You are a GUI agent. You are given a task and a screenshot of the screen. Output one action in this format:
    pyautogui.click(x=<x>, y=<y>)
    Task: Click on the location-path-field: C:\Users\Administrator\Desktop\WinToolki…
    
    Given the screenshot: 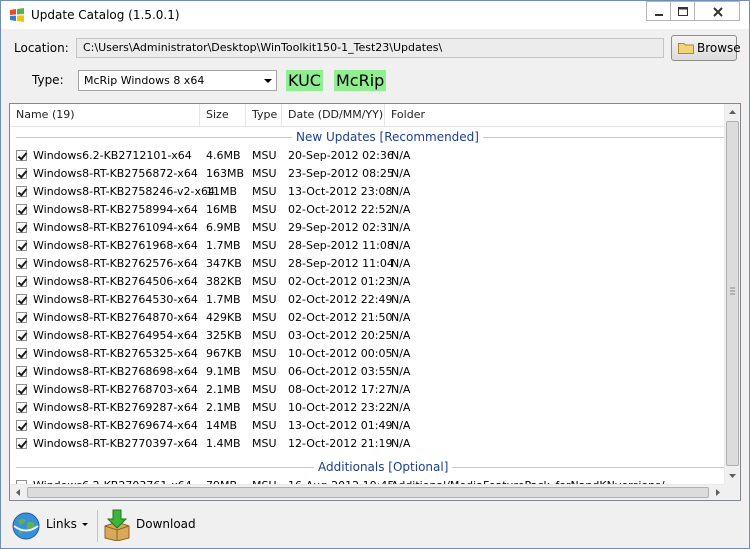 What is the action you would take?
    pyautogui.click(x=370, y=48)
    